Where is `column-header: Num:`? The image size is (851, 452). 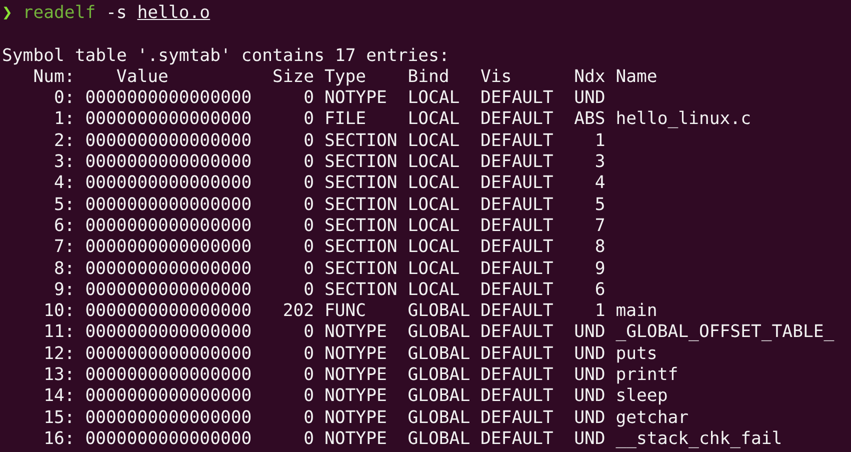 column-header: Num: is located at coordinates (54, 77).